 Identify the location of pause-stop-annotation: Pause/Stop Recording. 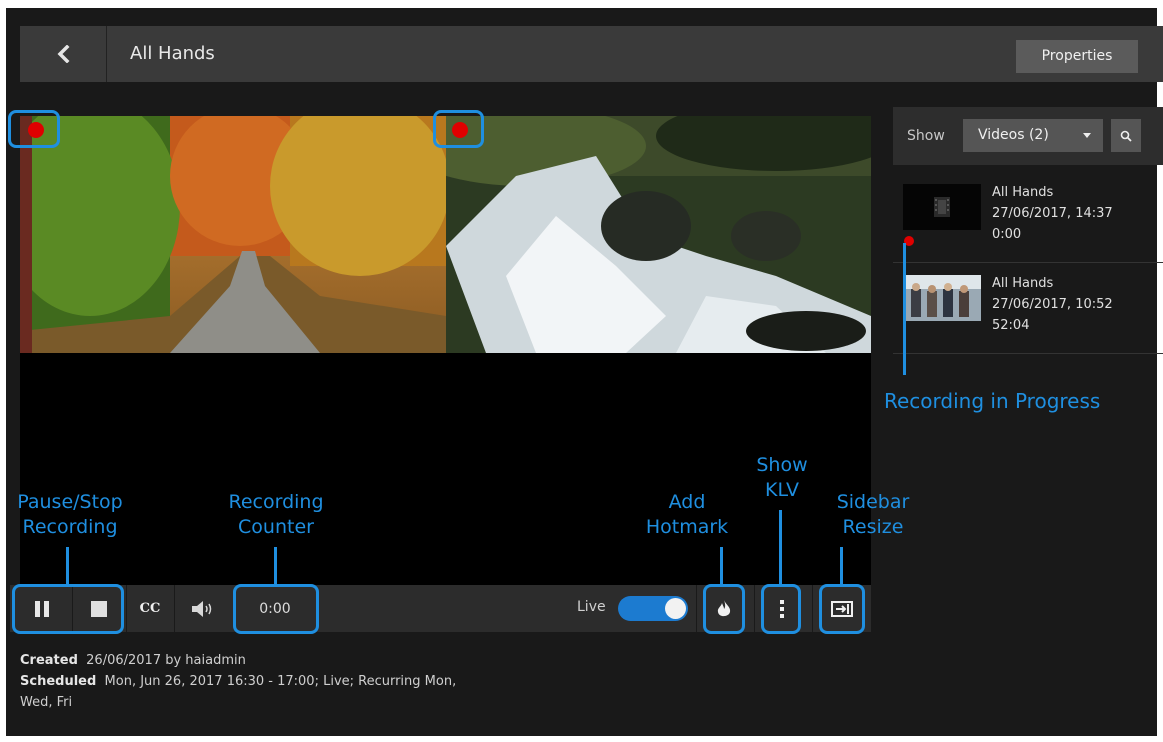
(70, 515).